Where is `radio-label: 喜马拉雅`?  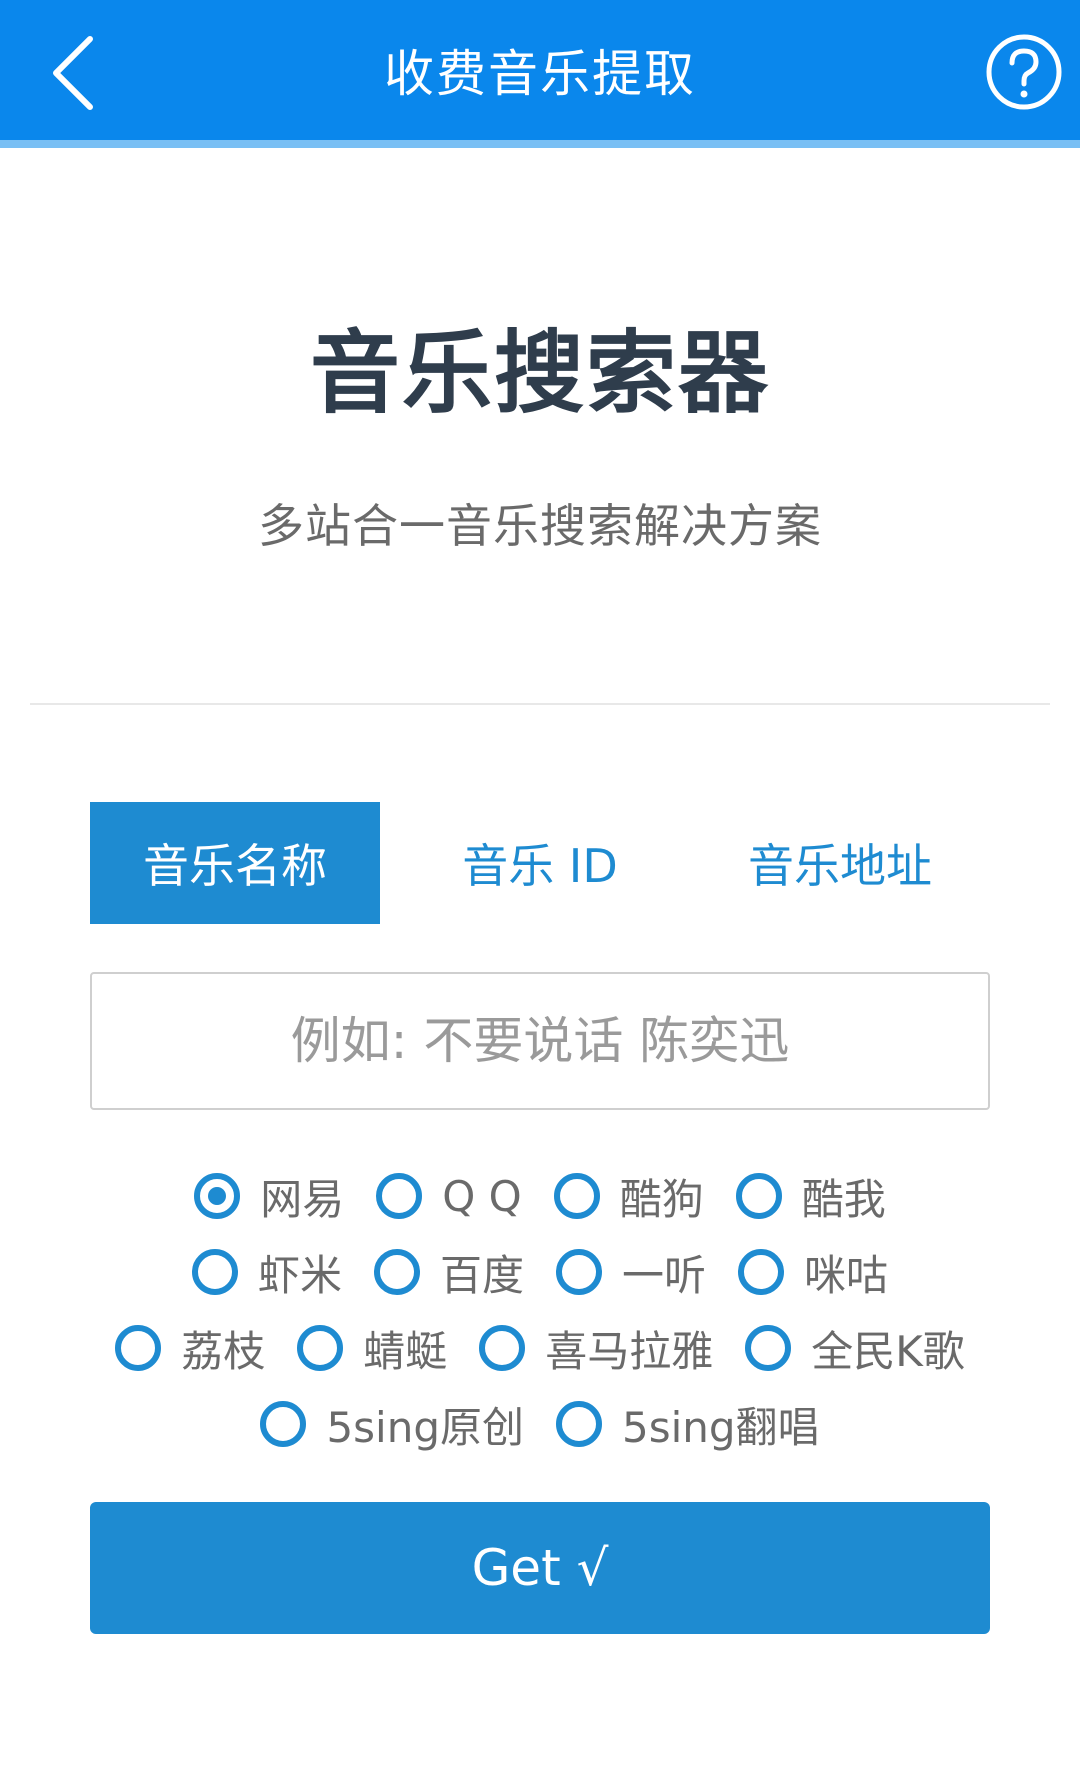 radio-label: 喜马拉雅 is located at coordinates (629, 1351).